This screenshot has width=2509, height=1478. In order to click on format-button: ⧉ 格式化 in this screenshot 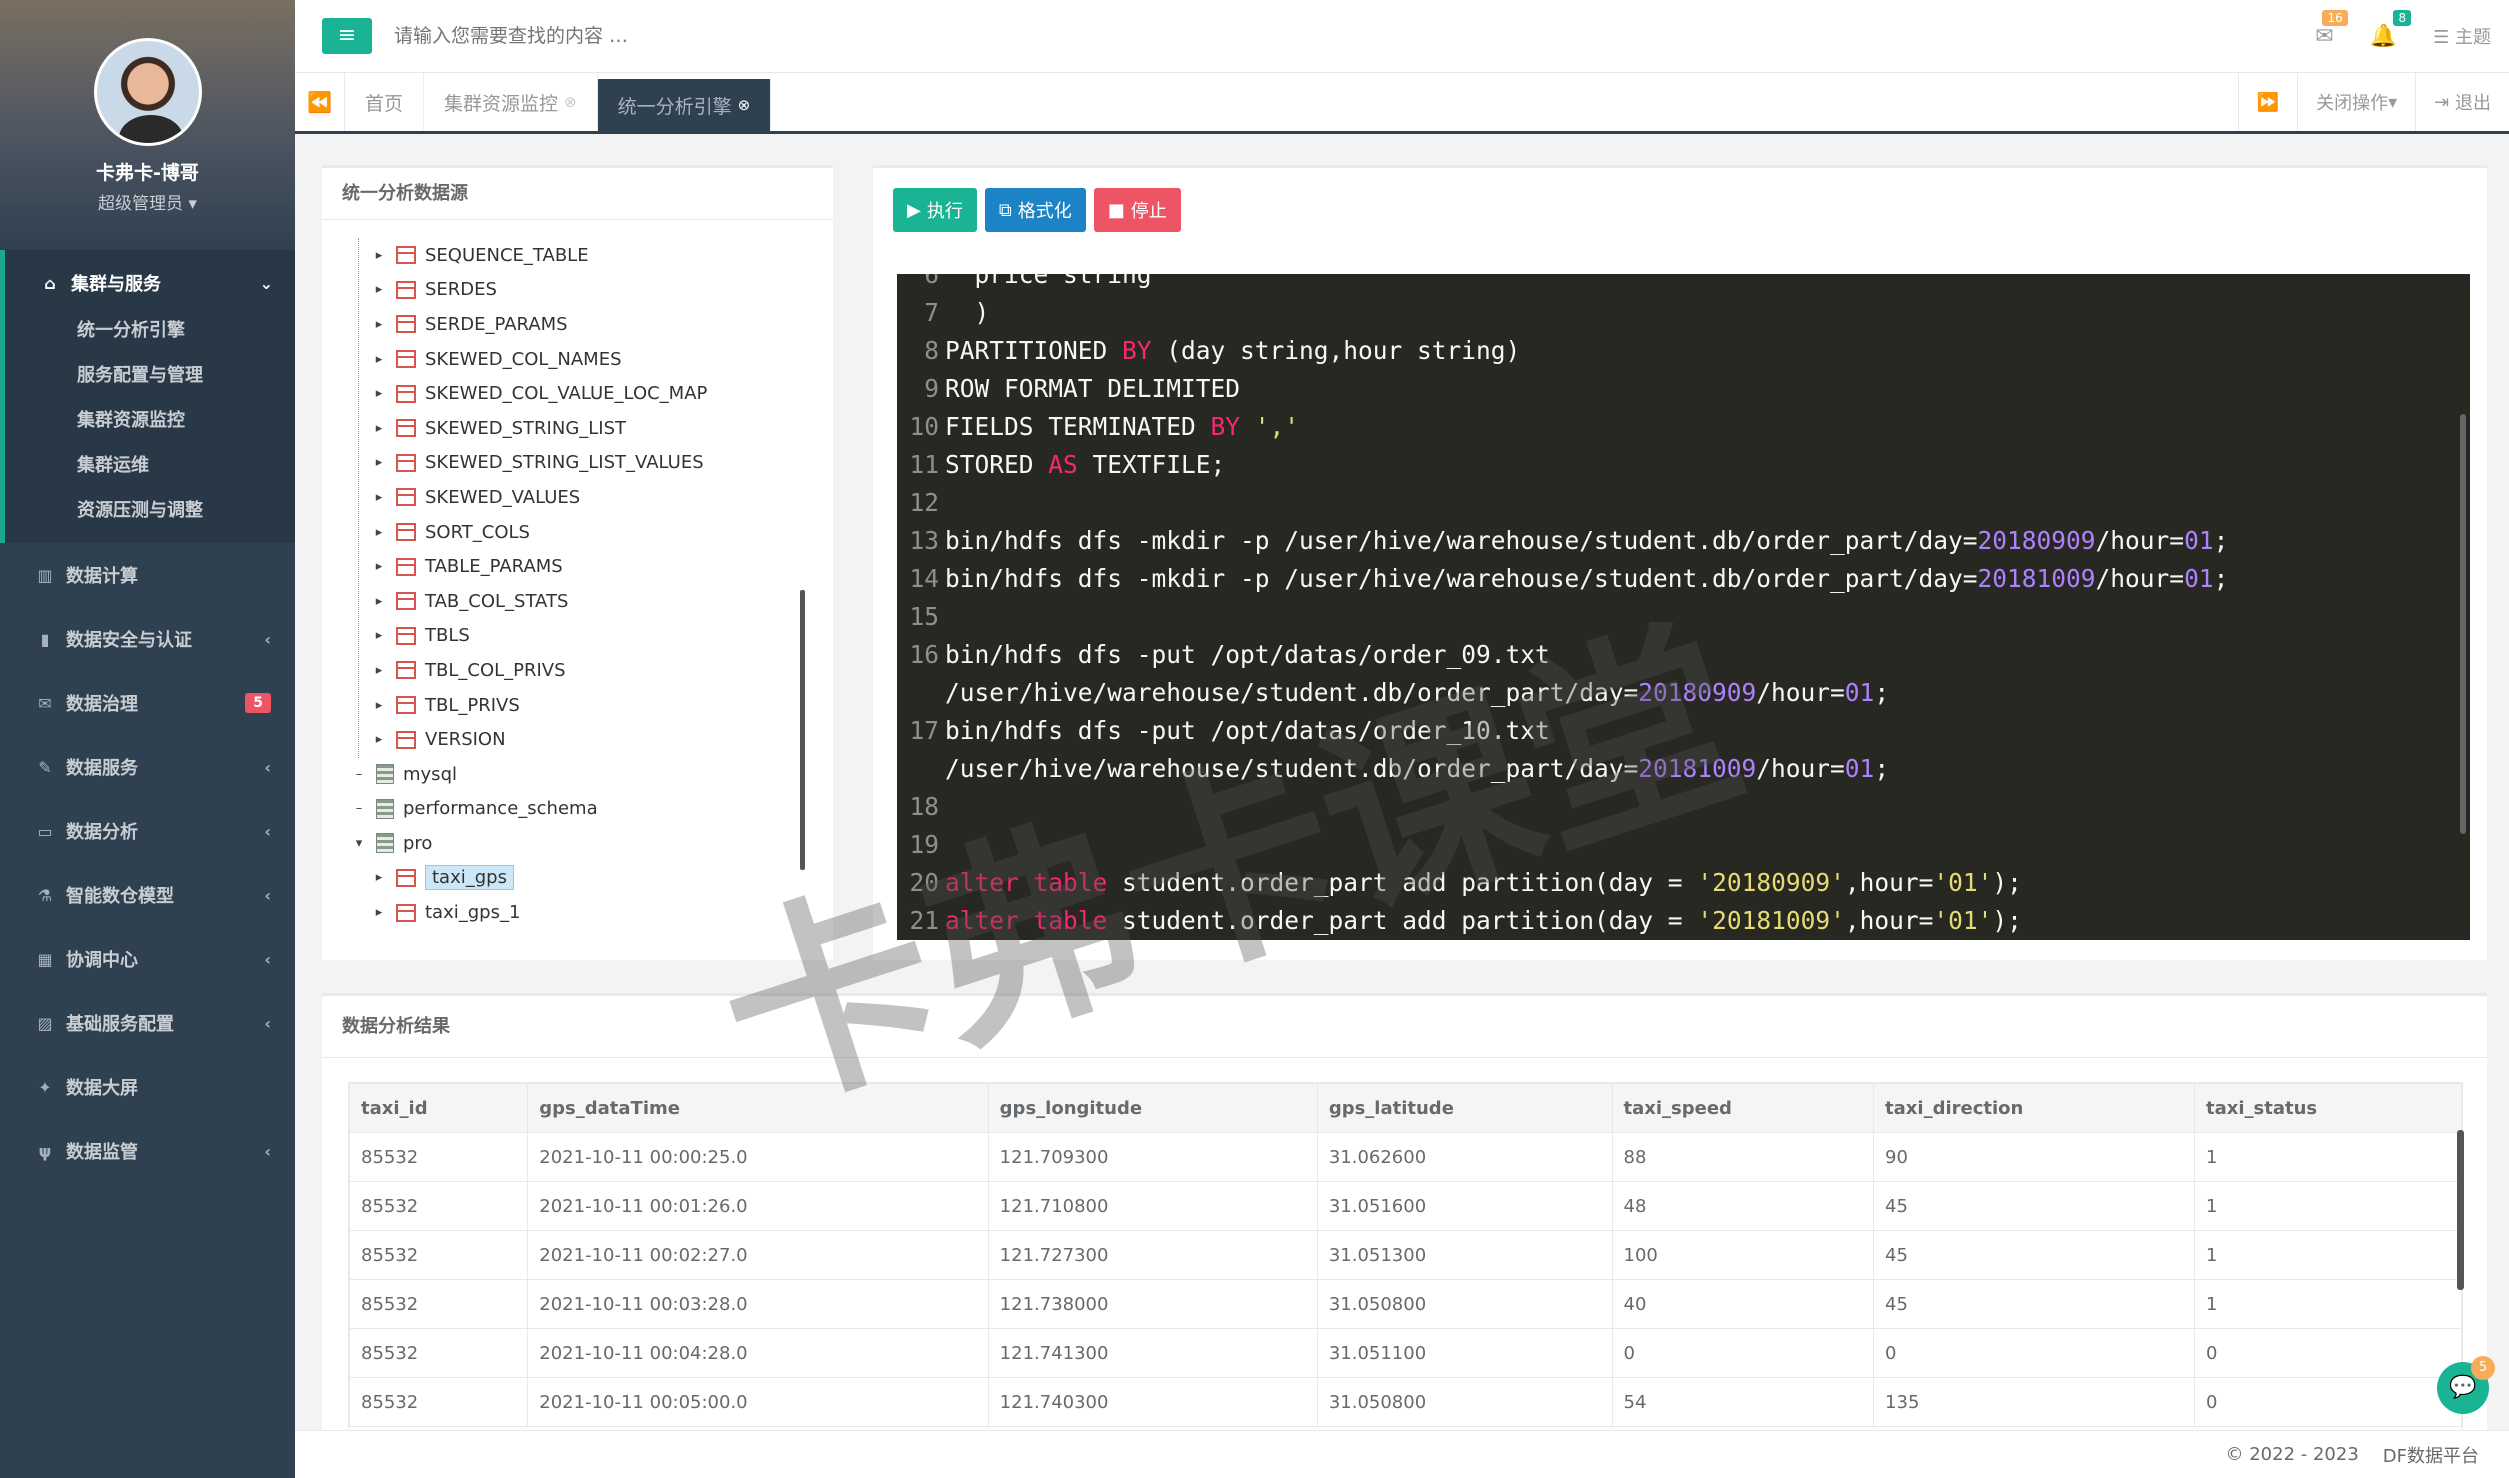, I will do `click(1035, 210)`.